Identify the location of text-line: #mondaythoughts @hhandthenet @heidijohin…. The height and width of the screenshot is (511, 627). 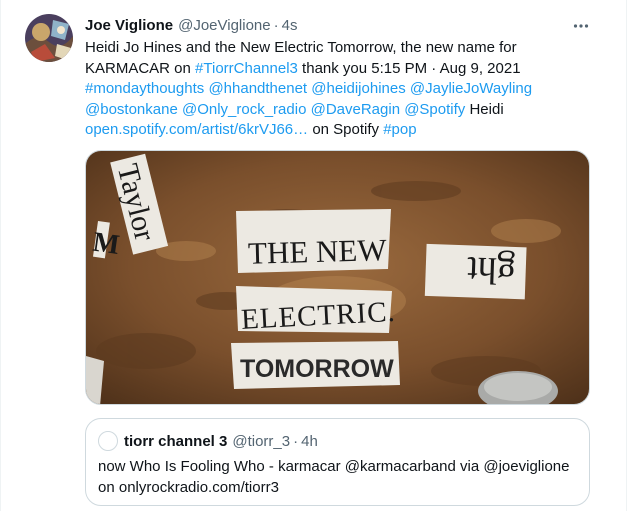
(345, 89).